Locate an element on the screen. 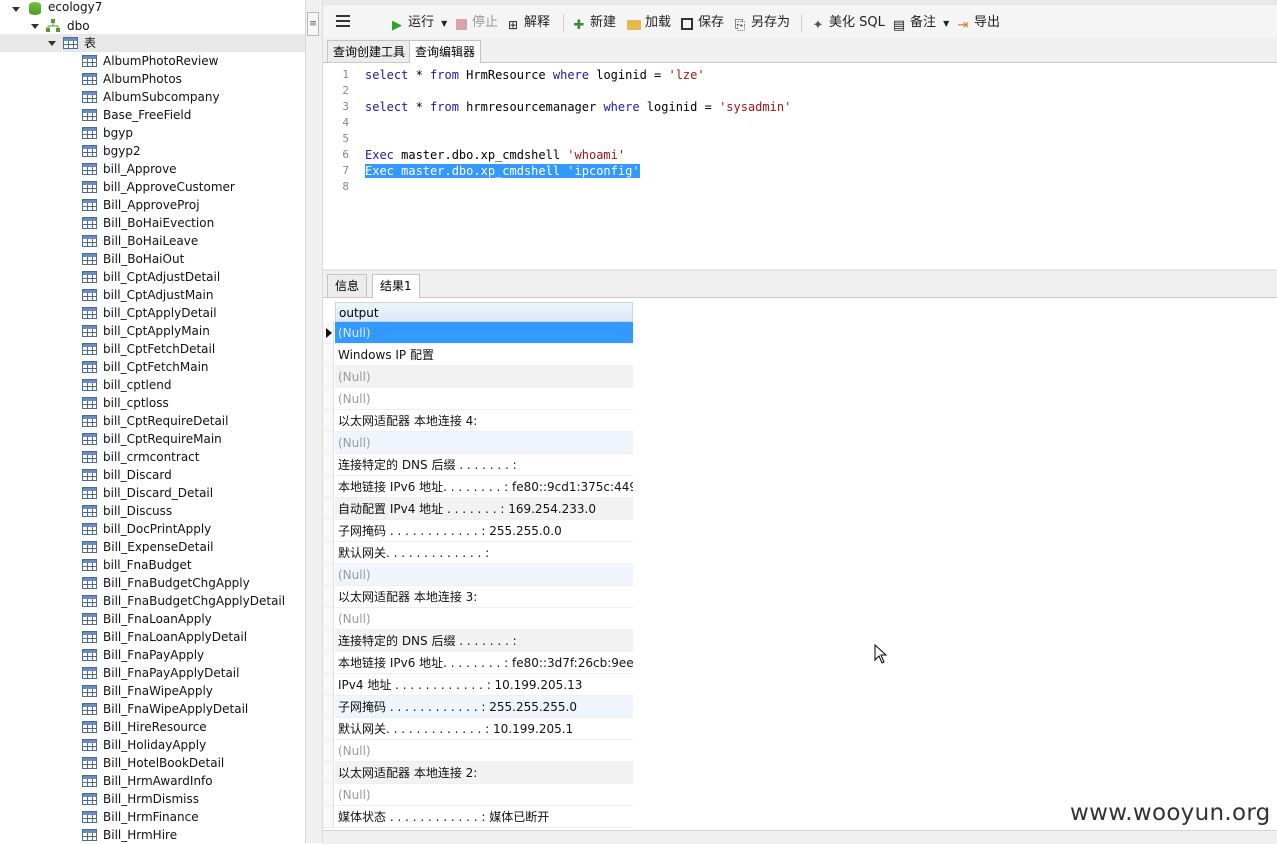 The width and height of the screenshot is (1277, 844). tree-item-table: Bill_HolidayApply is located at coordinates (152, 745).